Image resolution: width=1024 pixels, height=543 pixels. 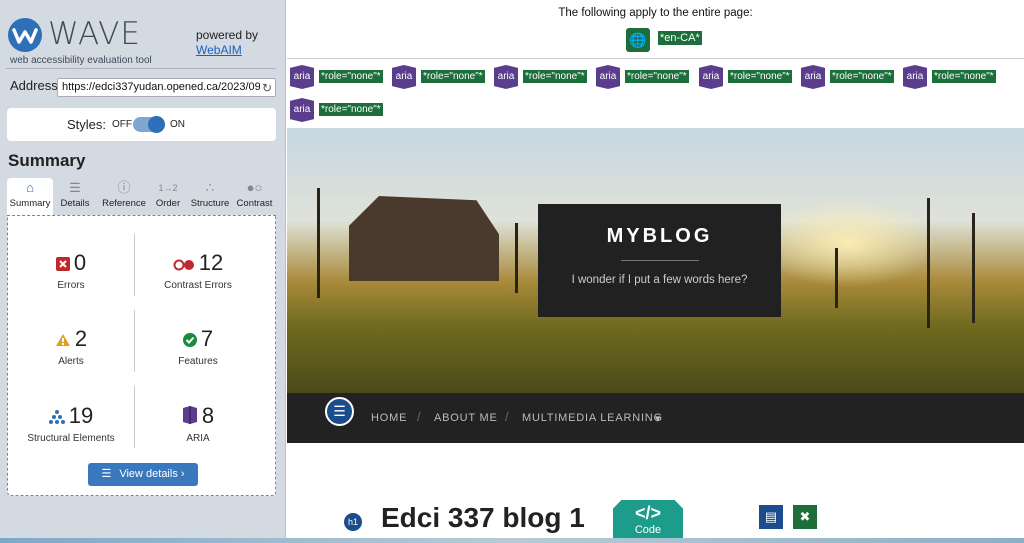 What do you see at coordinates (254, 196) in the screenshot?
I see `tab-contrast: ●○ Contrast` at bounding box center [254, 196].